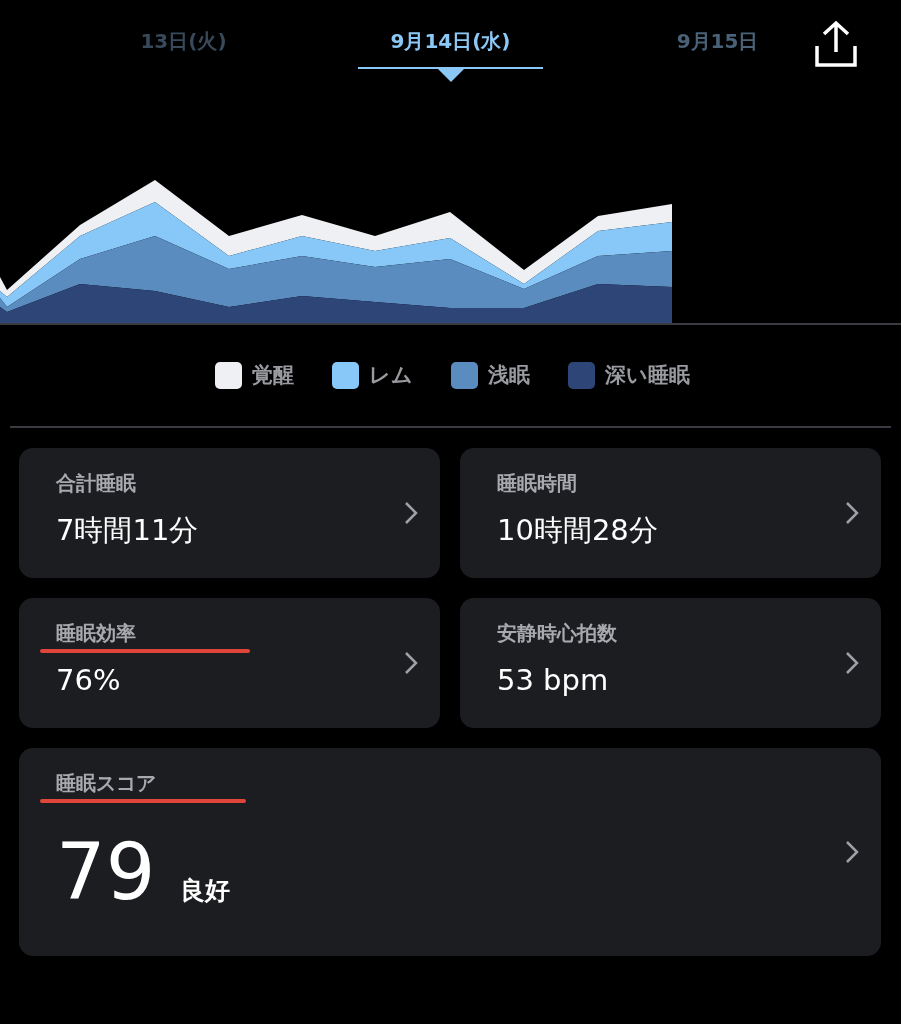 The width and height of the screenshot is (901, 1024). What do you see at coordinates (205, 891) in the screenshot?
I see `score-rating: 良好` at bounding box center [205, 891].